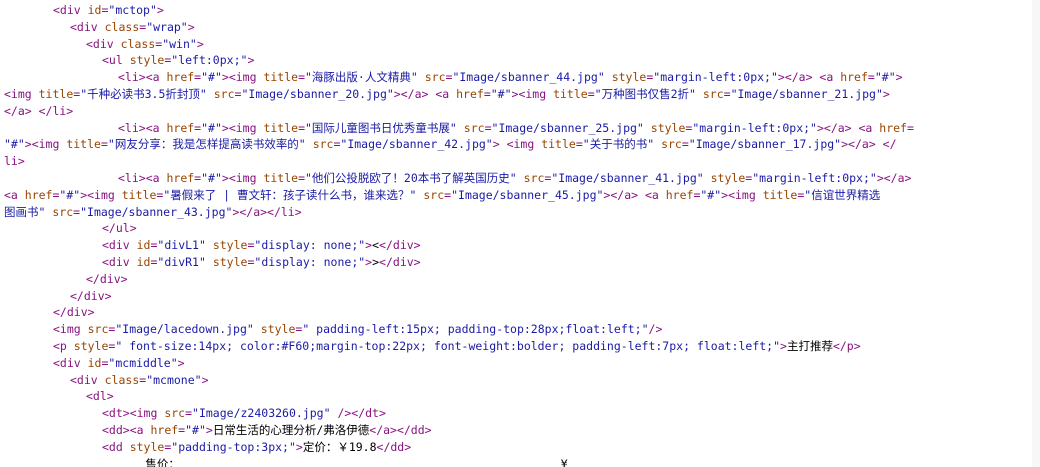 This screenshot has width=1040, height=467. I want to click on code-line: </ul>, so click(68, 228).